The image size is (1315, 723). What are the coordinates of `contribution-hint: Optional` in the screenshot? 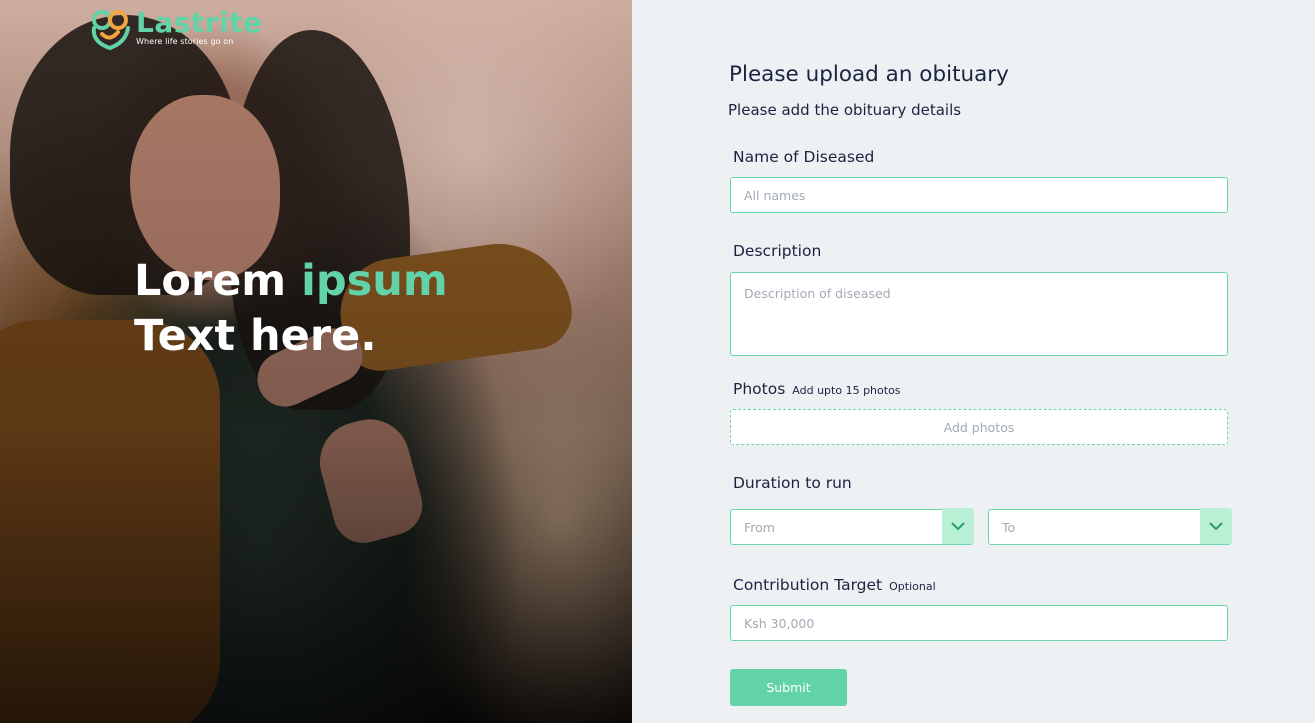 It's located at (912, 586).